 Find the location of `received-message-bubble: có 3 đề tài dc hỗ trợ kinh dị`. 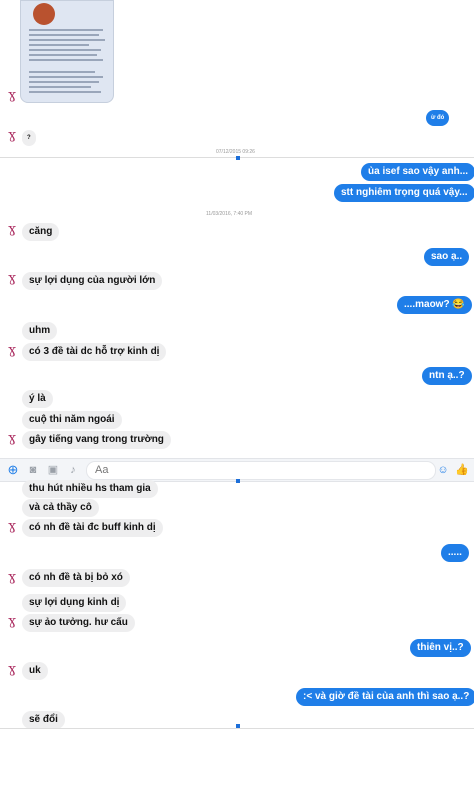

received-message-bubble: có 3 đề tài dc hỗ trợ kinh dị is located at coordinates (94, 352).